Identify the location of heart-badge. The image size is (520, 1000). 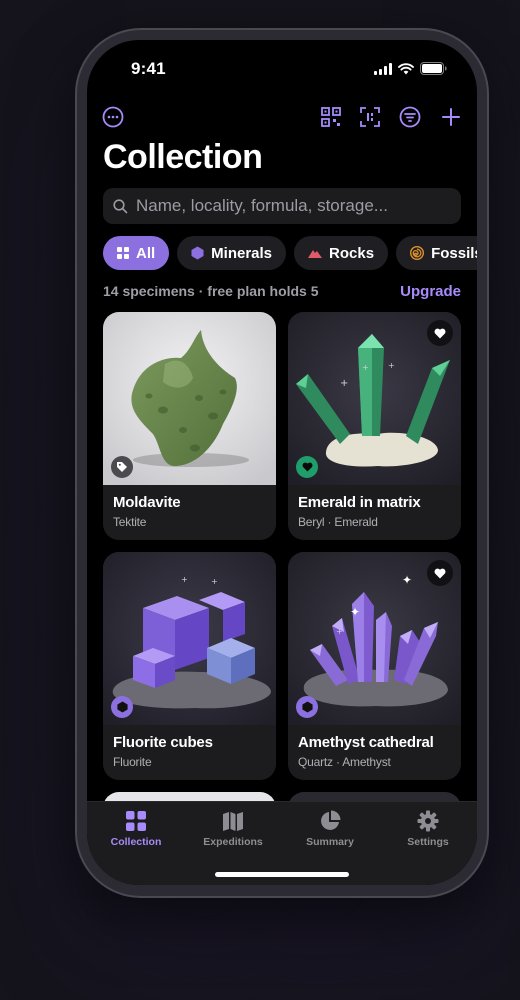
(307, 467).